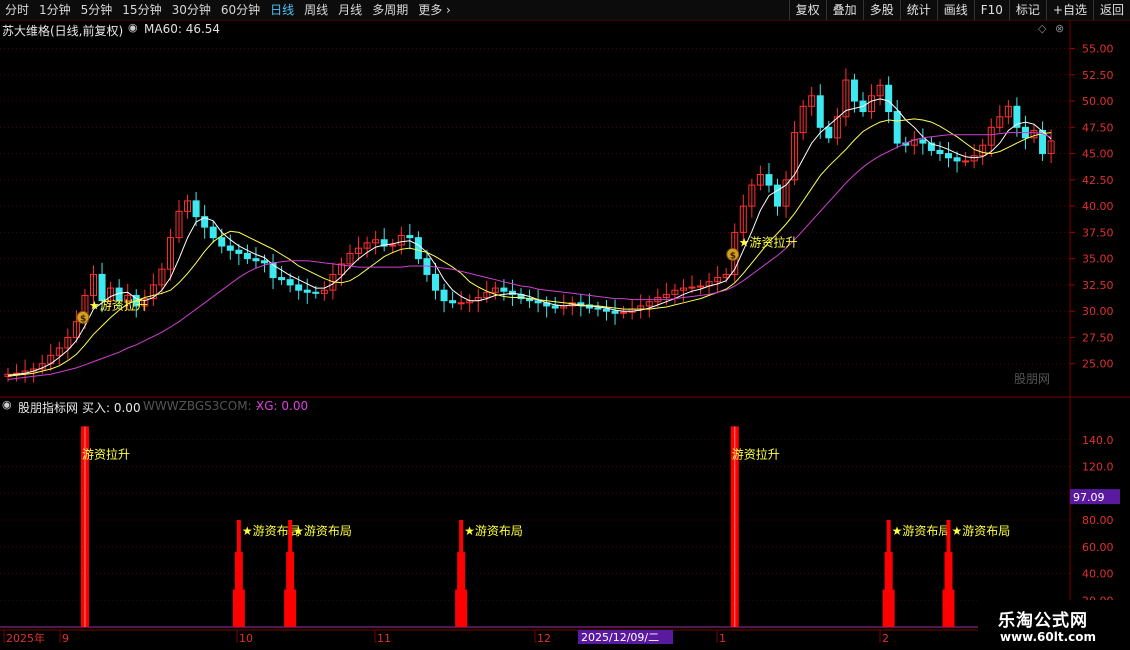 The height and width of the screenshot is (650, 1130). Describe the element at coordinates (133, 27) in the screenshot. I see `settings-circle-icon: ◉` at that location.